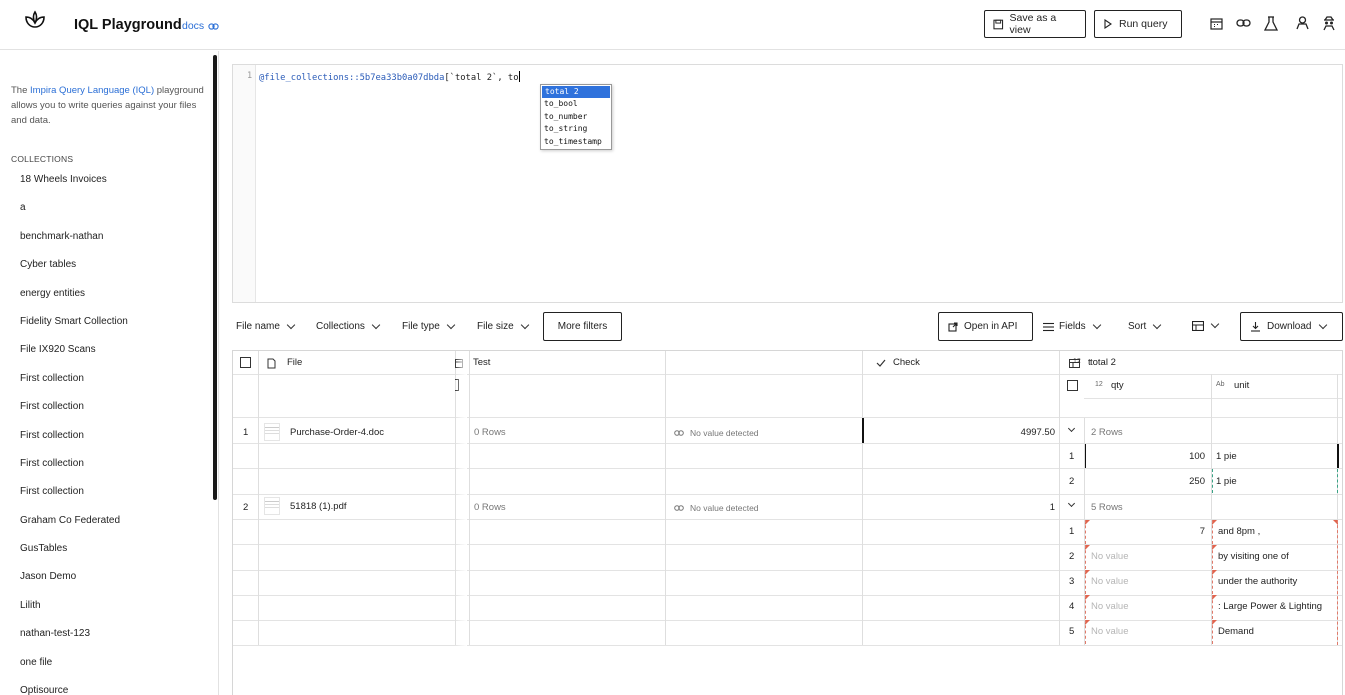  Describe the element at coordinates (74, 215) in the screenshot. I see `collection-item: a` at that location.